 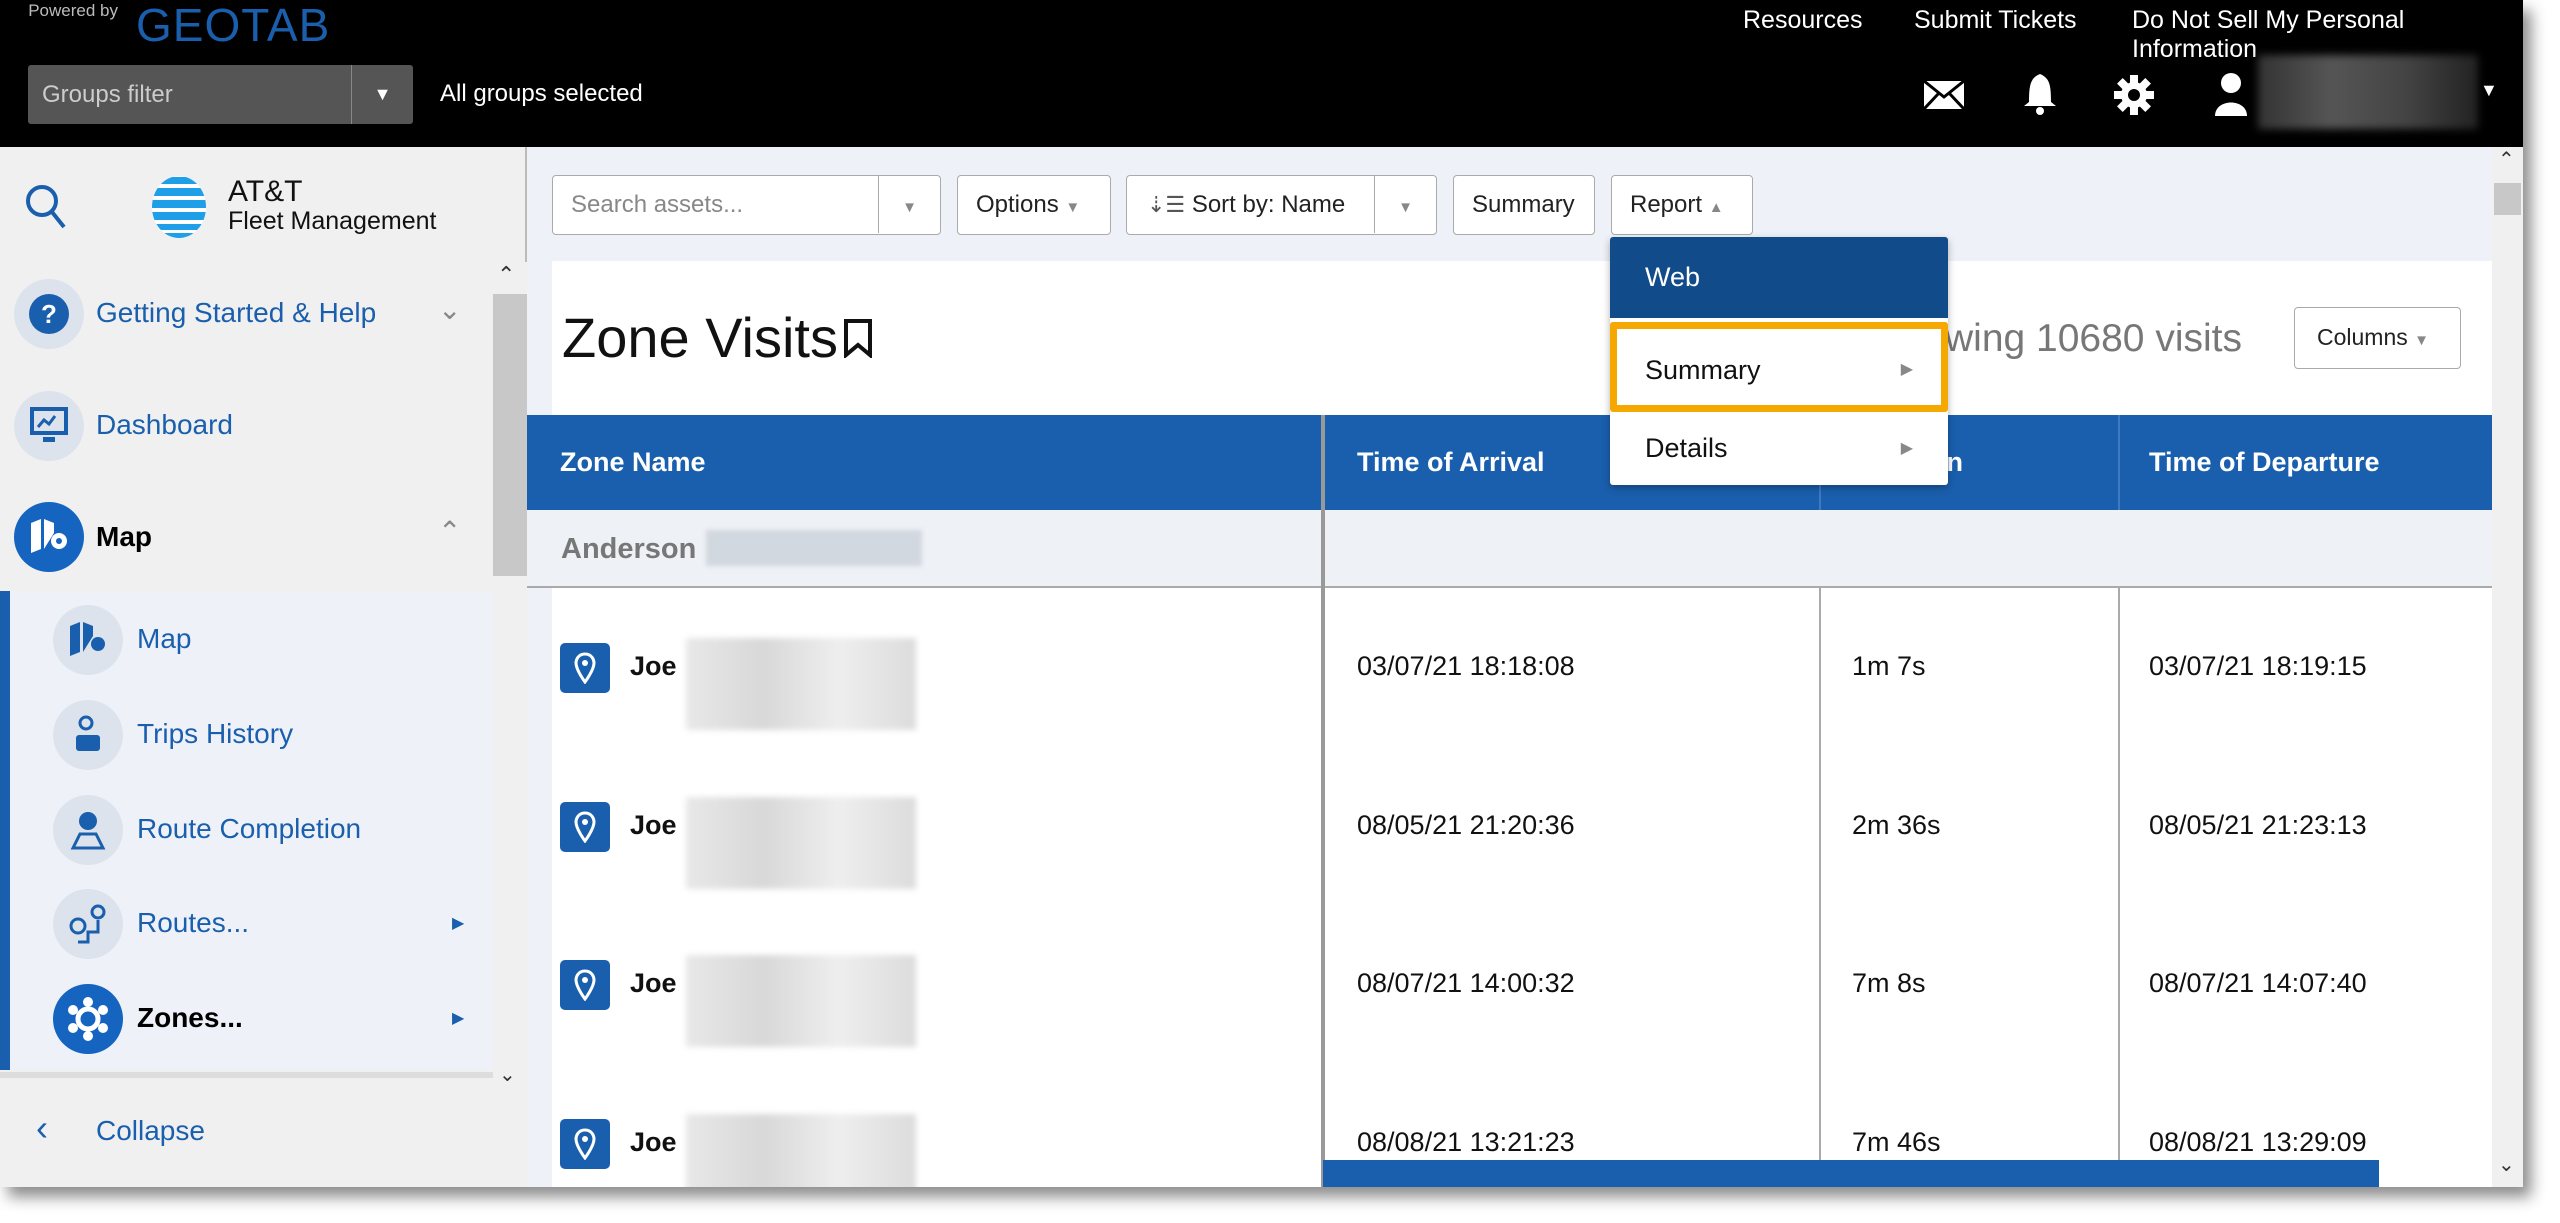 I want to click on submit-tickets-link: Submit Tickets, so click(x=1995, y=20).